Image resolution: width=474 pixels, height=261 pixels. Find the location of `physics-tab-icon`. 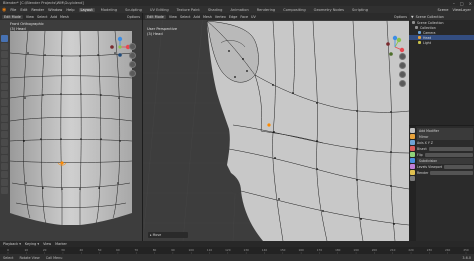

physics-tab-icon is located at coordinates (412, 166).